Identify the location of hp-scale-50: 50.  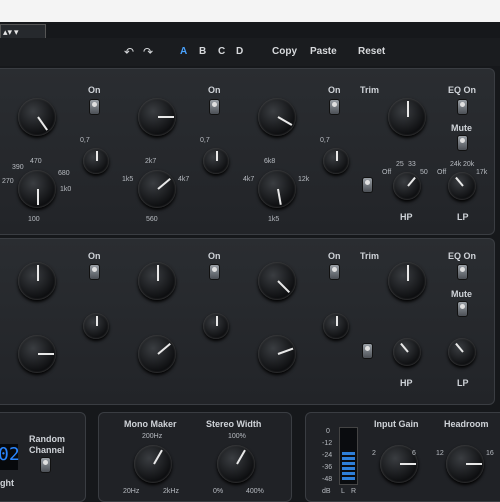
(424, 172).